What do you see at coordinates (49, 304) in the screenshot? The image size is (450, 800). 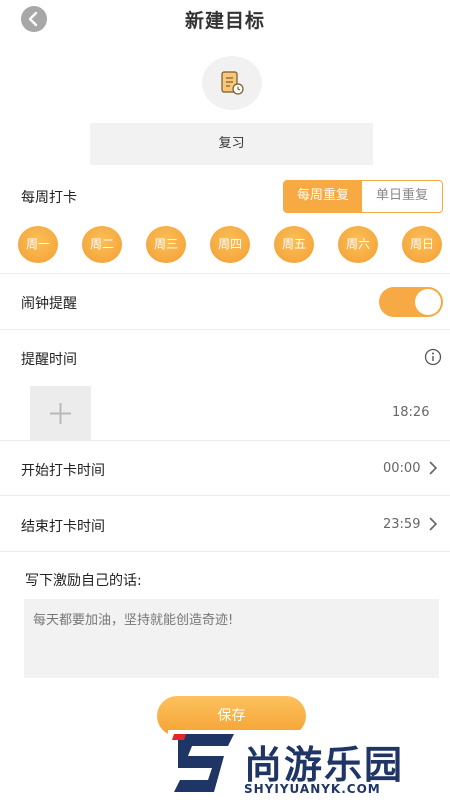 I see `alarm-label: 闹钟提醒` at bounding box center [49, 304].